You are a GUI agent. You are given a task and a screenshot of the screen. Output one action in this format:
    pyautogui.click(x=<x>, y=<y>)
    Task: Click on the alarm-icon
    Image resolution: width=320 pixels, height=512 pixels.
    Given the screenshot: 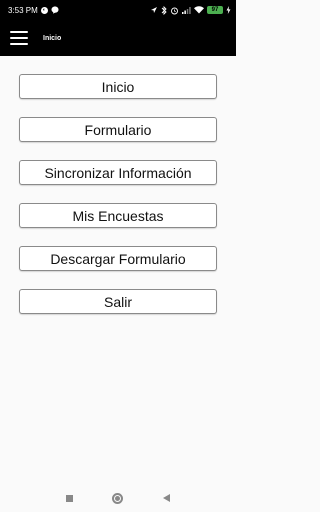 What is the action you would take?
    pyautogui.click(x=174, y=10)
    